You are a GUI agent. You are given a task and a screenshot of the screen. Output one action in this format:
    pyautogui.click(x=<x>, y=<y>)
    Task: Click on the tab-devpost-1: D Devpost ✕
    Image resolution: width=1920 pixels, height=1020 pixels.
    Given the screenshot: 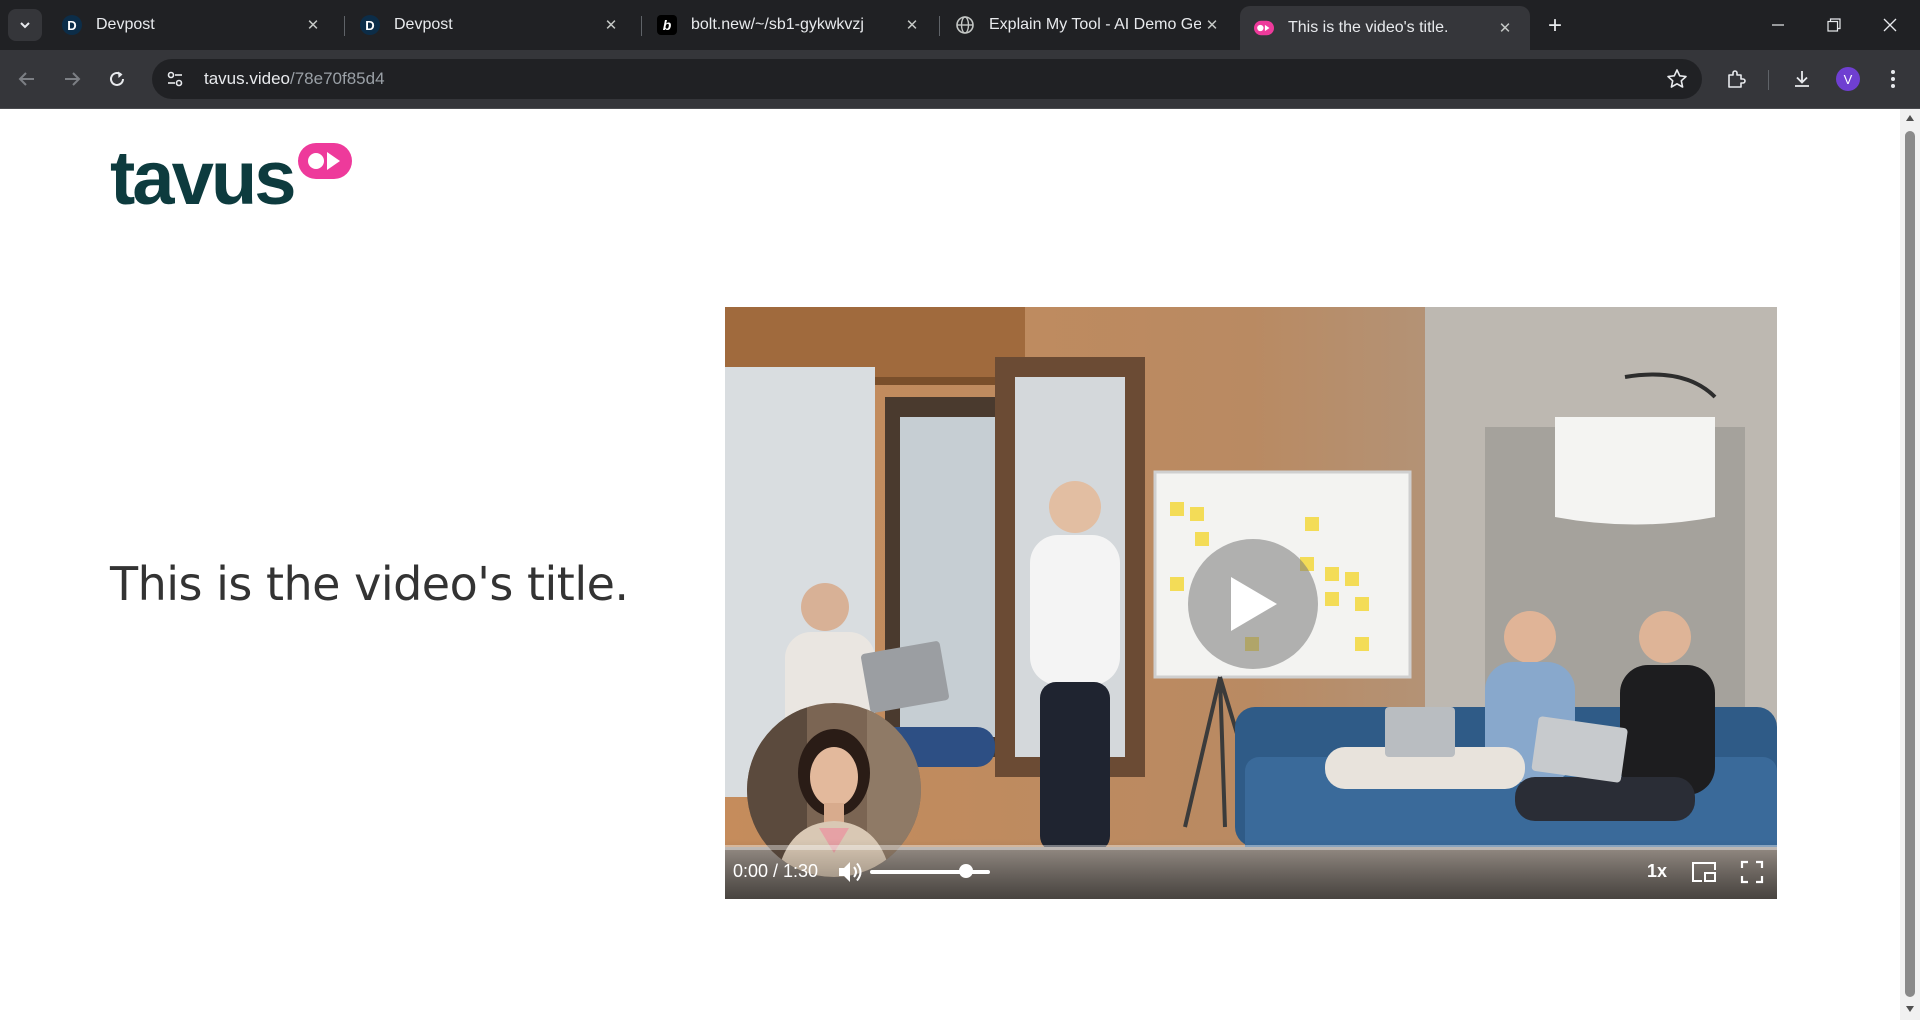 What is the action you would take?
    pyautogui.click(x=193, y=25)
    